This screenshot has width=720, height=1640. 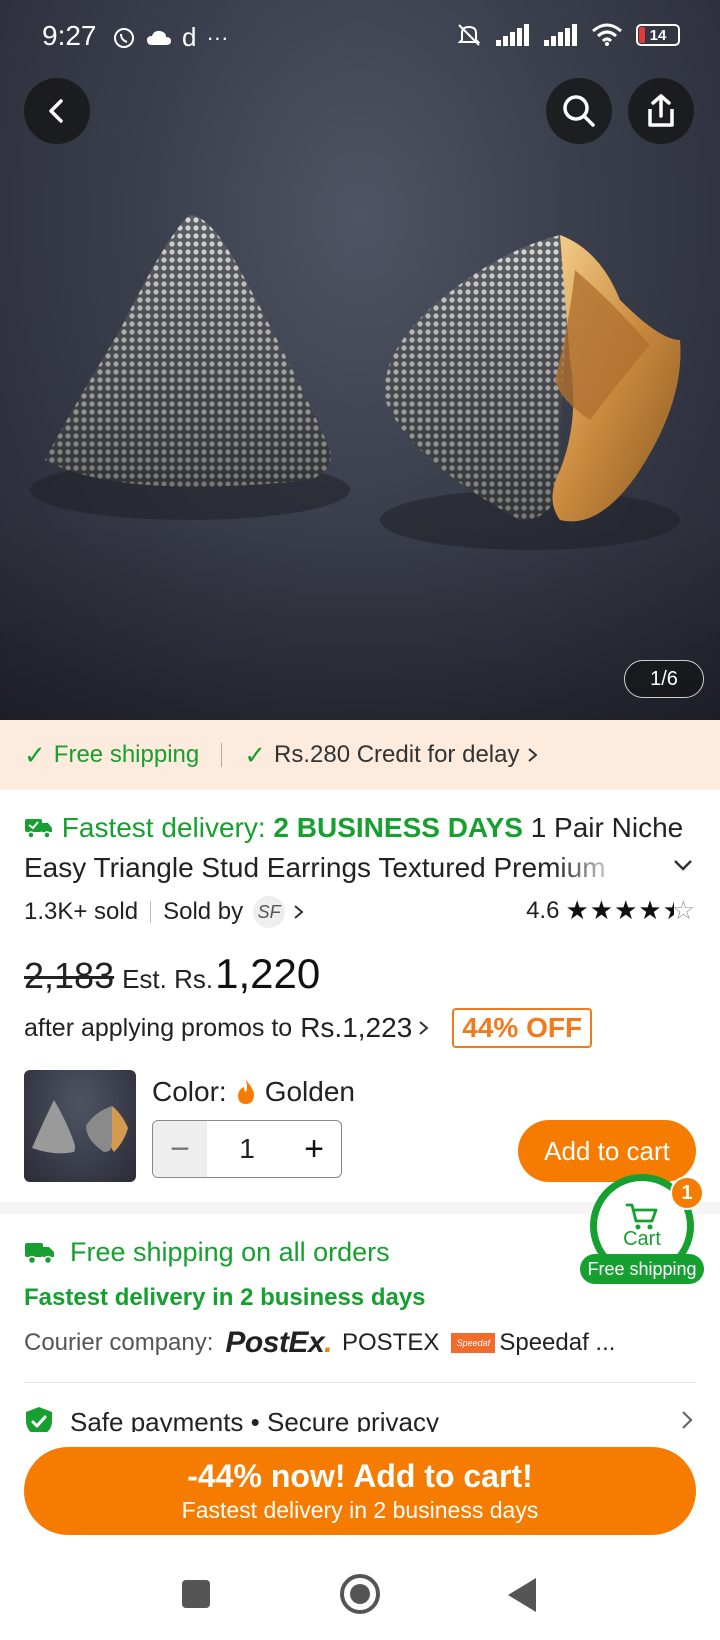 I want to click on color-selector: Color: Golden, so click(x=253, y=1092).